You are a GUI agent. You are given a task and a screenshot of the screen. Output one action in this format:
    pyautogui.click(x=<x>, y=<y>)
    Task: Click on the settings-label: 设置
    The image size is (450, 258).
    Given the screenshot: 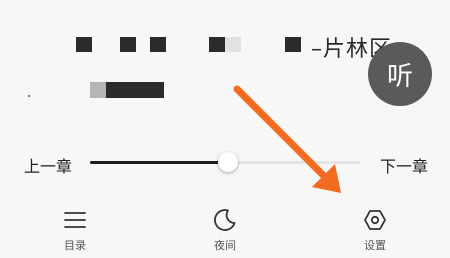 What is the action you would take?
    pyautogui.click(x=375, y=245)
    